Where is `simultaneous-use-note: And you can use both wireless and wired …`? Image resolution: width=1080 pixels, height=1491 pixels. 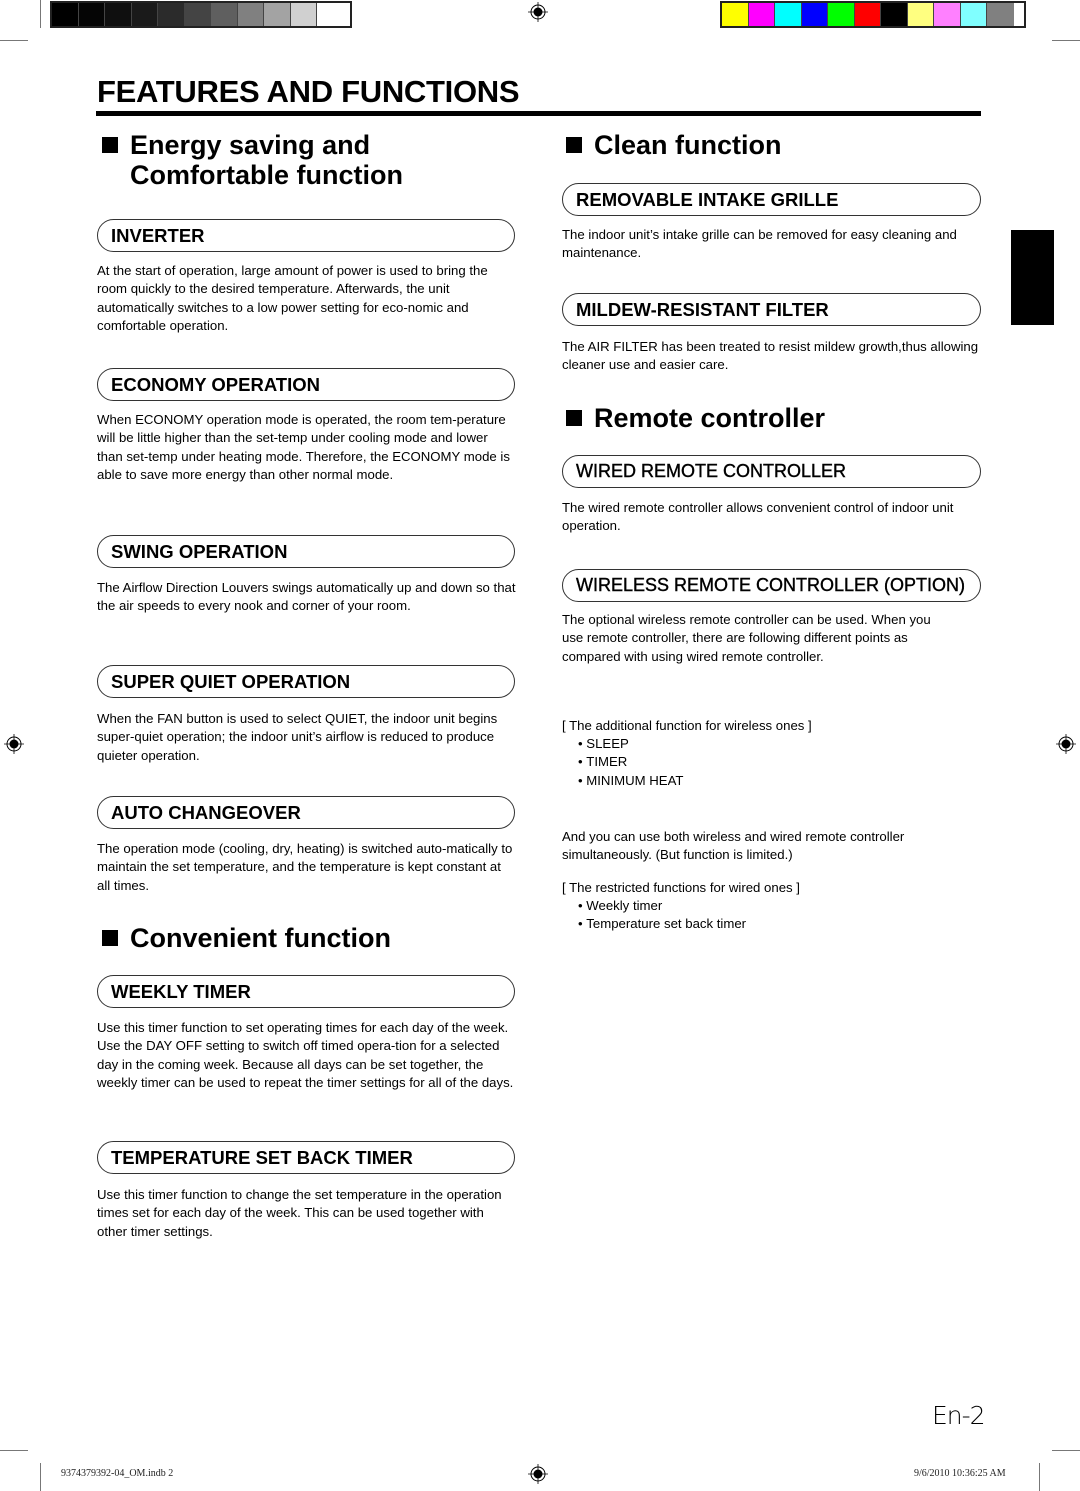
simultaneous-use-note: And you can use both wireless and wired … is located at coordinates (733, 846).